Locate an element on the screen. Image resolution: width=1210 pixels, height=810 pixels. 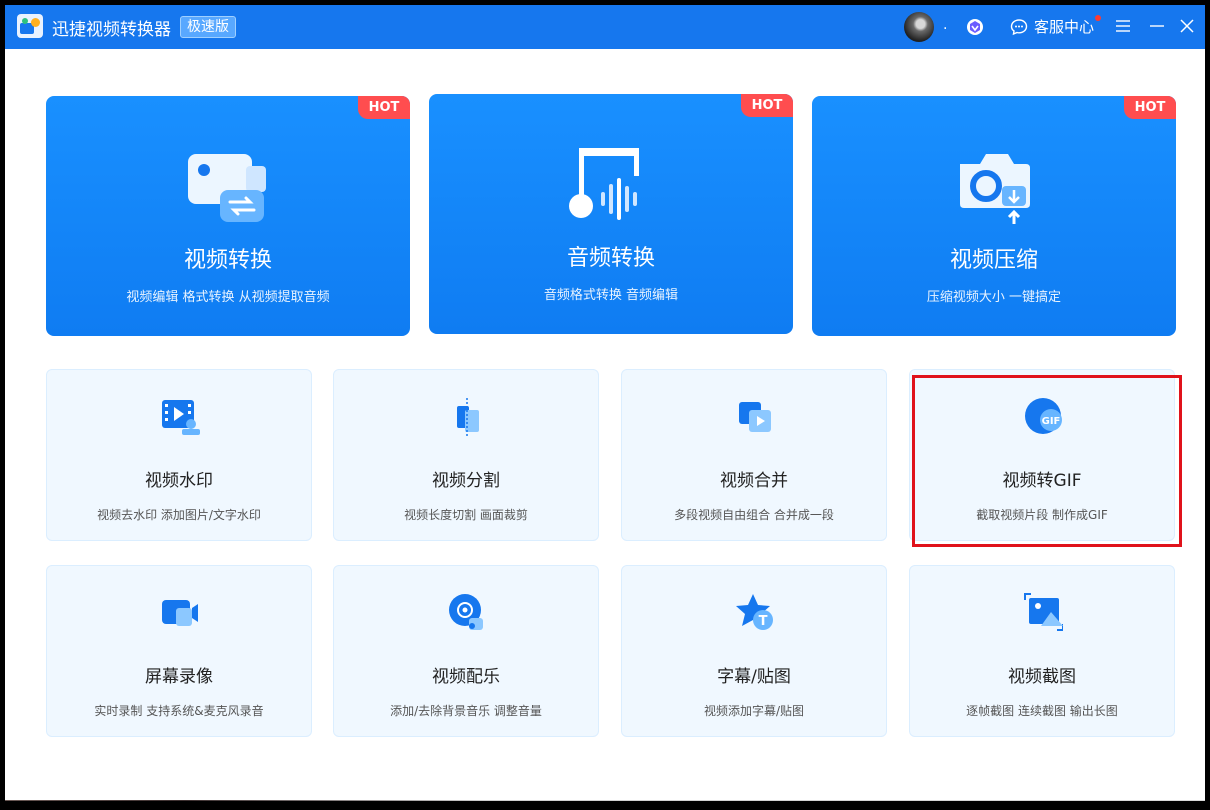
card-title: 音频转换 is located at coordinates (610, 258).